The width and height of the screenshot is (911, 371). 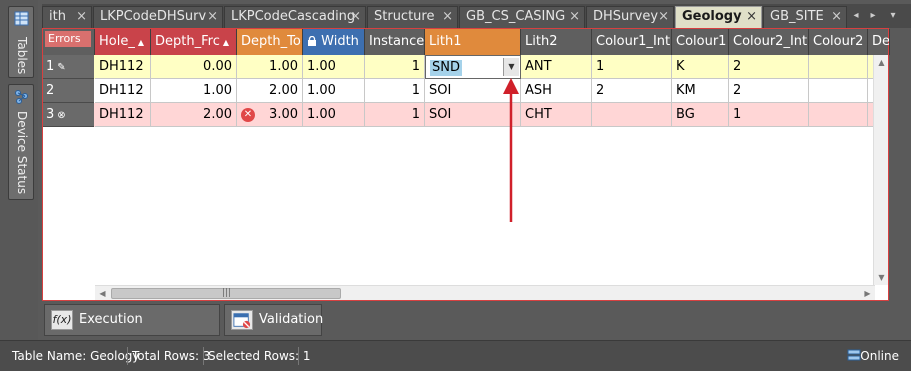 I want to click on tab-geology: Geology ×, so click(x=718, y=17).